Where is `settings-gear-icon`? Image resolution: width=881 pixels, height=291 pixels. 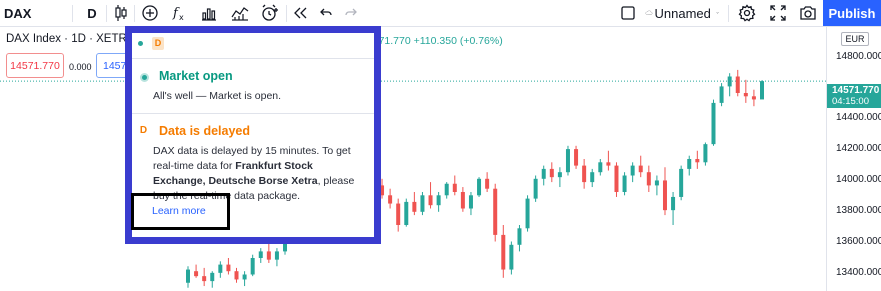
settings-gear-icon is located at coordinates (747, 13).